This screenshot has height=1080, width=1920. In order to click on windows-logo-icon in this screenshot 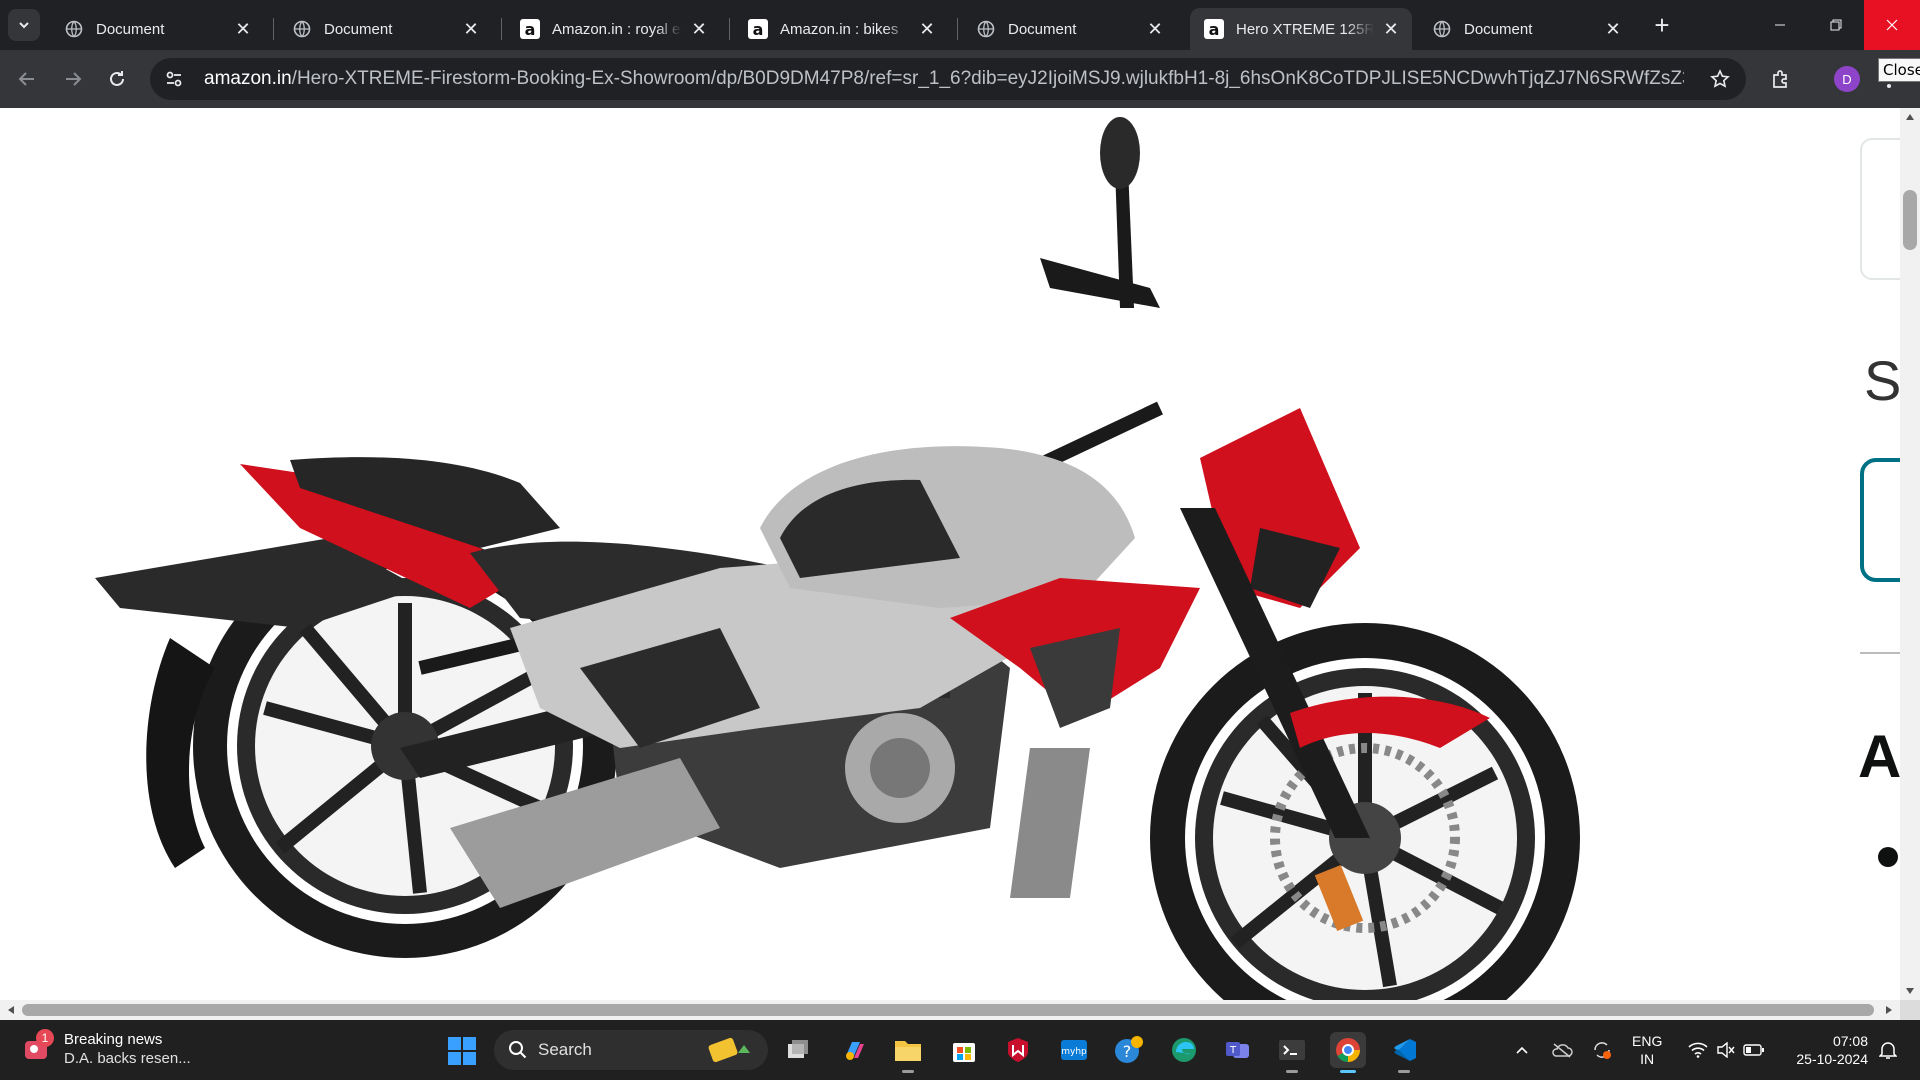, I will do `click(462, 1051)`.